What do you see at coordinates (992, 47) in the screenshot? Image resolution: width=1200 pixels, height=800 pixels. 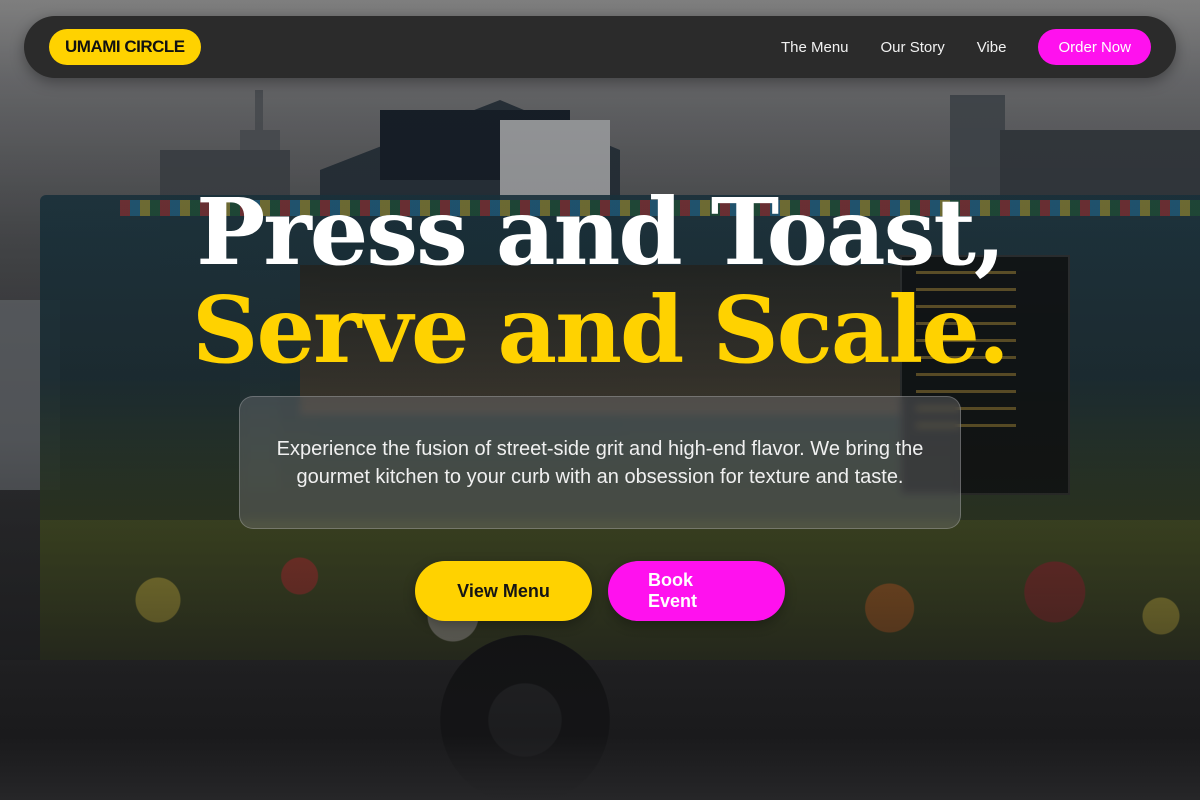 I see `nav-link-vibe: Vibe` at bounding box center [992, 47].